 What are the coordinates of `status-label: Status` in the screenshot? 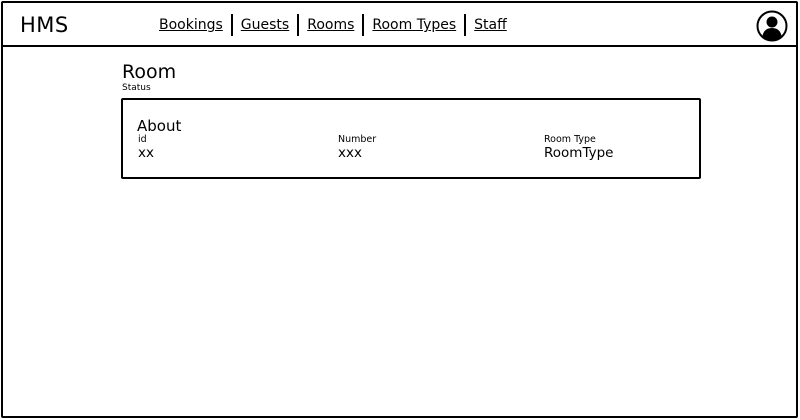 It's located at (136, 88).